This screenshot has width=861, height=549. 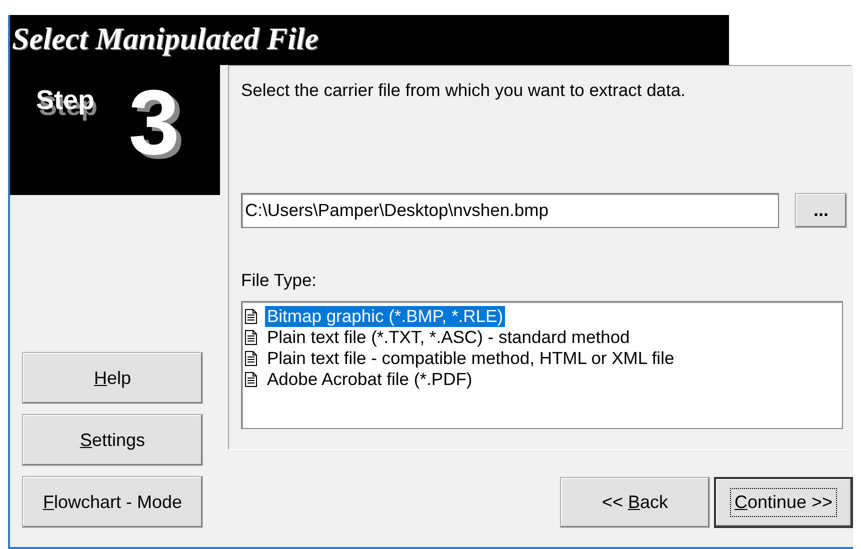 What do you see at coordinates (112, 440) in the screenshot?
I see `settings-button: Settings` at bounding box center [112, 440].